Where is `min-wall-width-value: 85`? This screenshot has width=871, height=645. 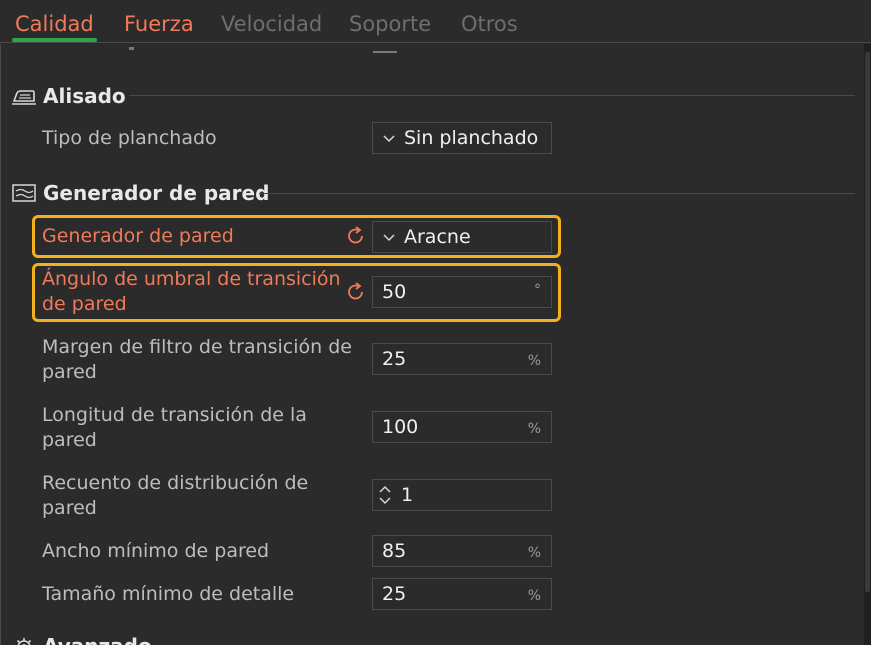 min-wall-width-value: 85 is located at coordinates (394, 551).